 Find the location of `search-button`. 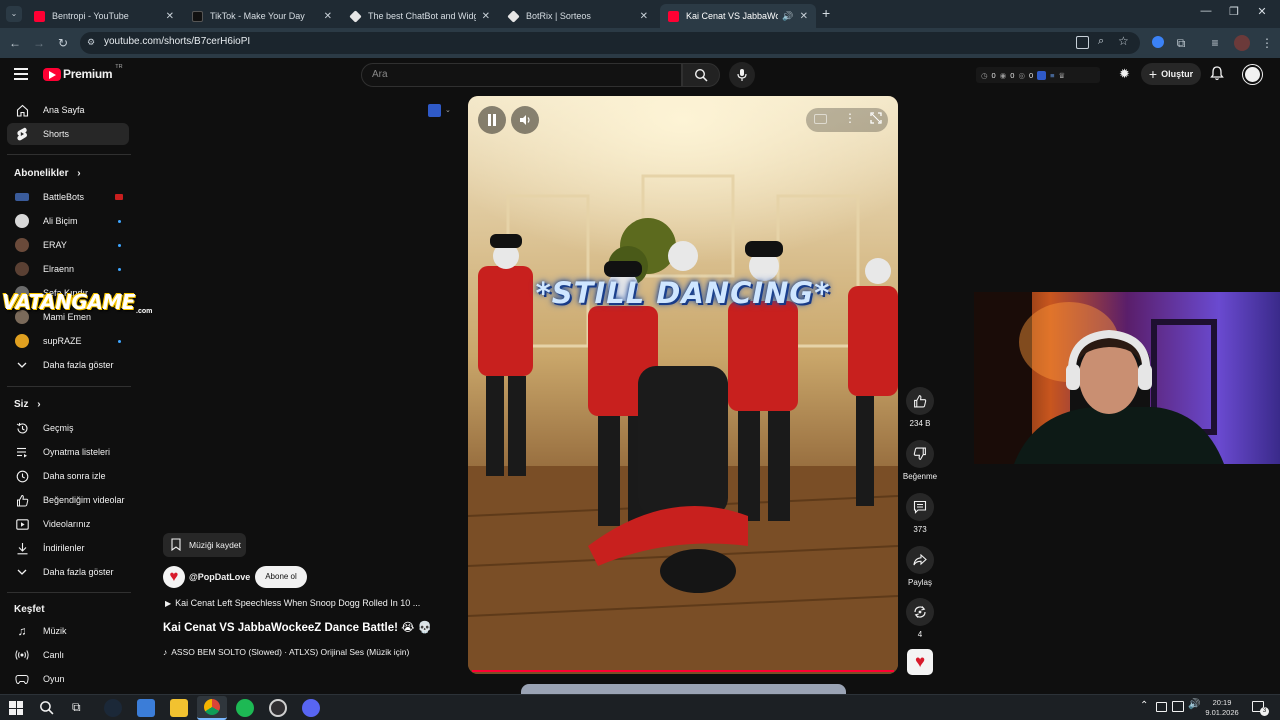

search-button is located at coordinates (701, 75).